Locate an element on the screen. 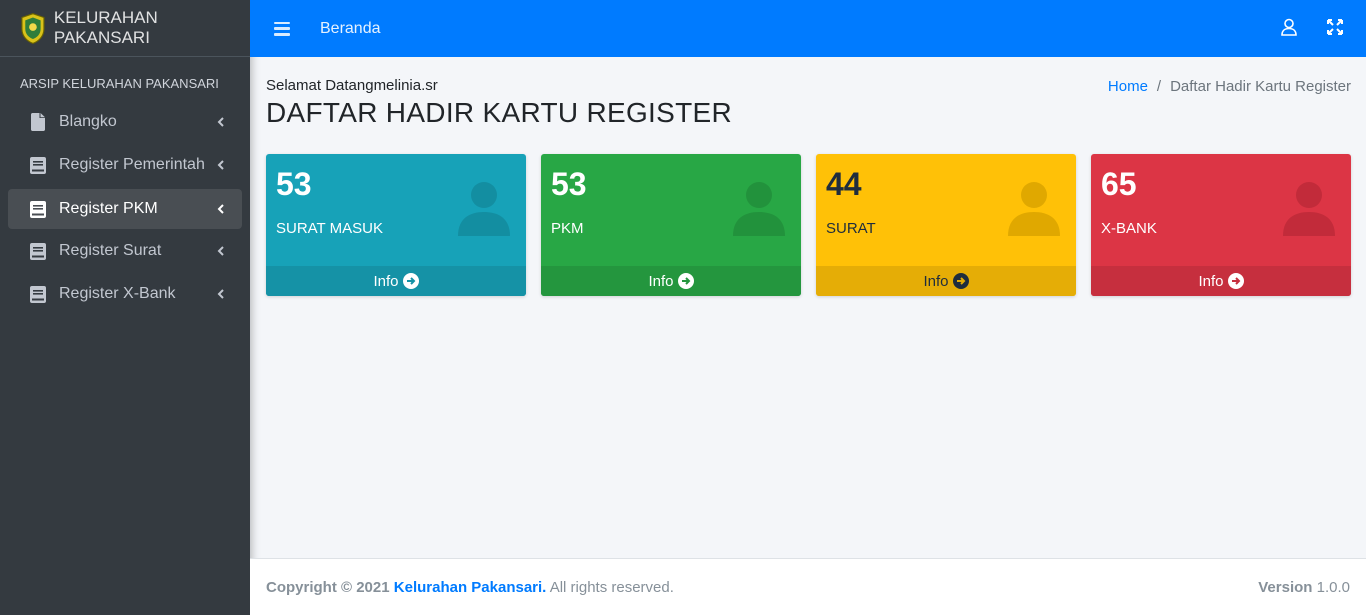  box-label: X-BANK is located at coordinates (1129, 228).